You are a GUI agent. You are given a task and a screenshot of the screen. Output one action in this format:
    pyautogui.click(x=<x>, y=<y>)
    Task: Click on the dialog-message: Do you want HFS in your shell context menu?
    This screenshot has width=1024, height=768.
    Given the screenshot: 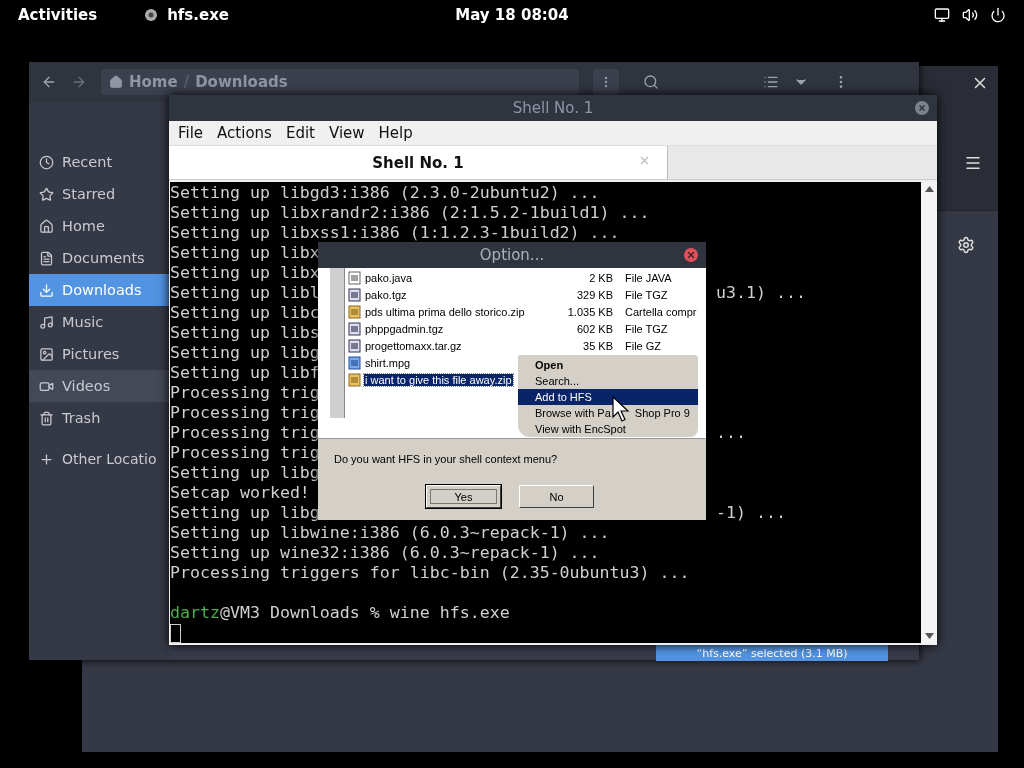 What is the action you would take?
    pyautogui.click(x=446, y=459)
    